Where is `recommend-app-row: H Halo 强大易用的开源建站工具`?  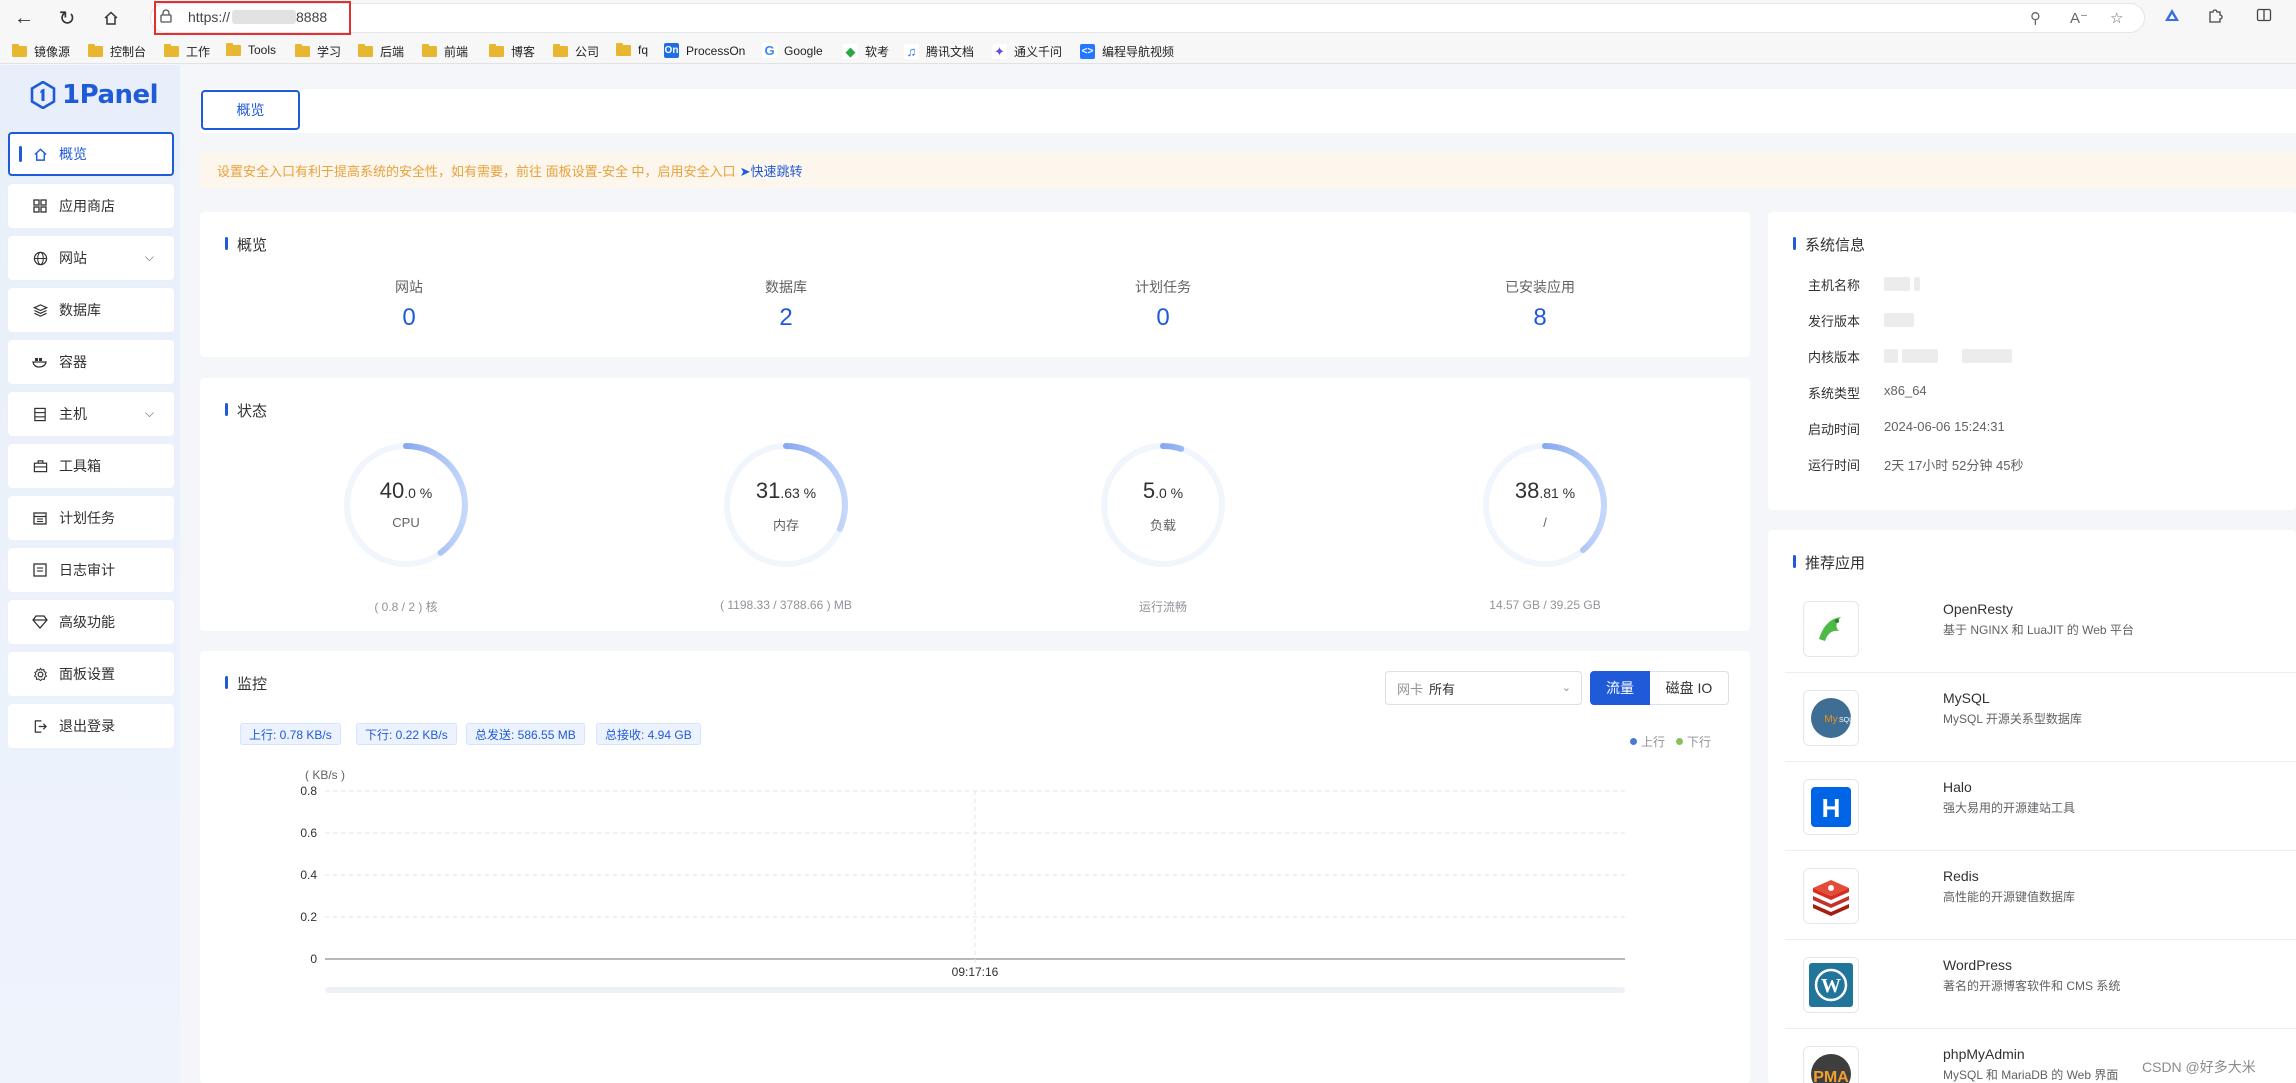
recommend-app-row: H Halo 强大易用的开源建站工具 is located at coordinates (2040, 807).